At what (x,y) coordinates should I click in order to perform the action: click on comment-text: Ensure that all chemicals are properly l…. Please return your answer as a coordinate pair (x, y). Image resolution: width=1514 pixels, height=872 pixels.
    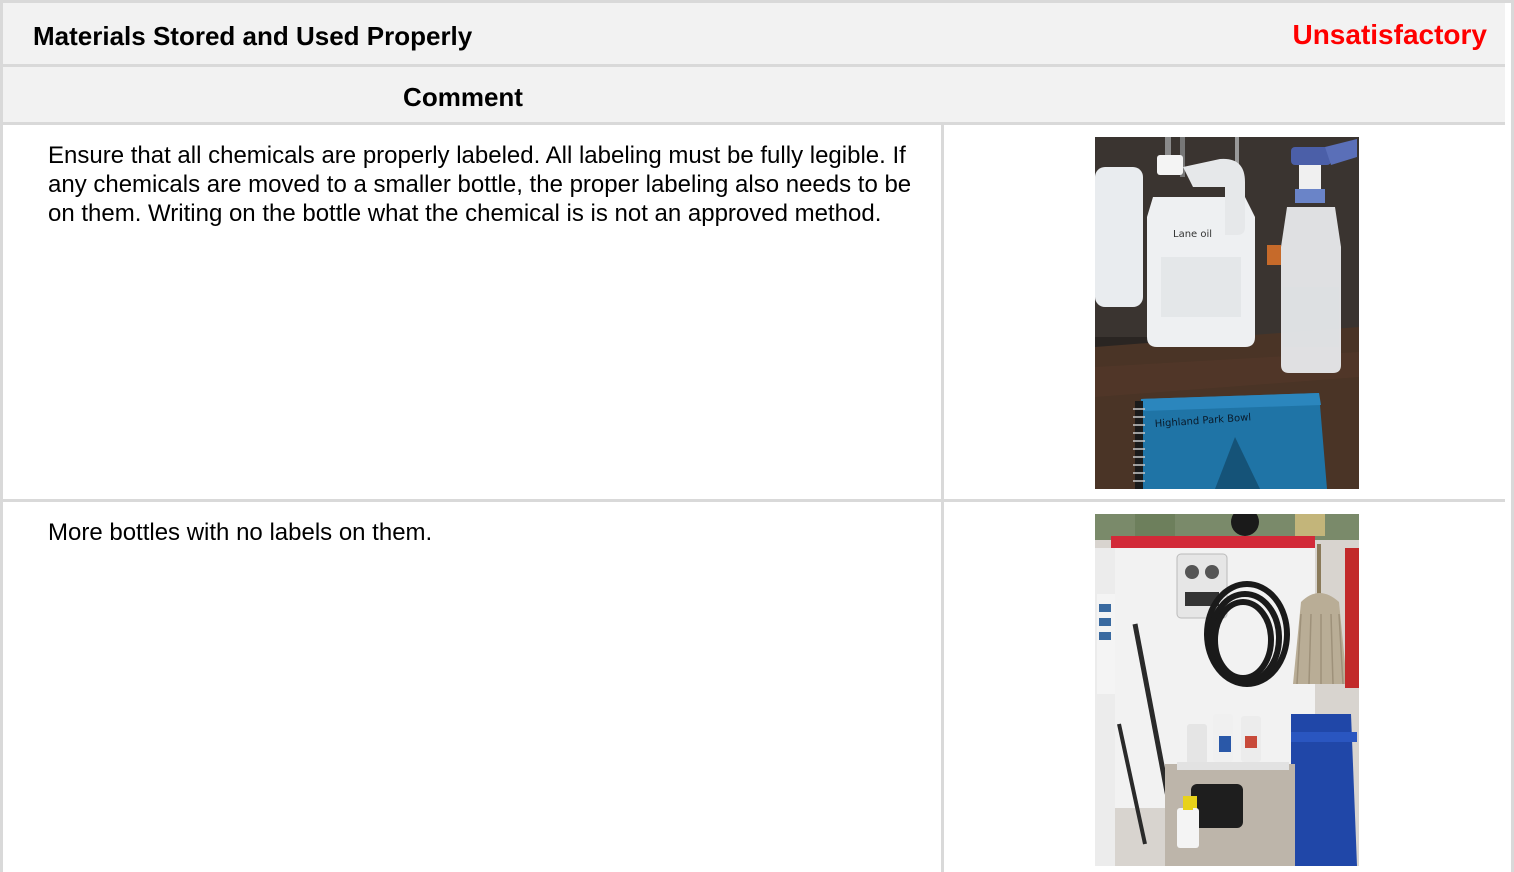
    Looking at the image, I should click on (480, 184).